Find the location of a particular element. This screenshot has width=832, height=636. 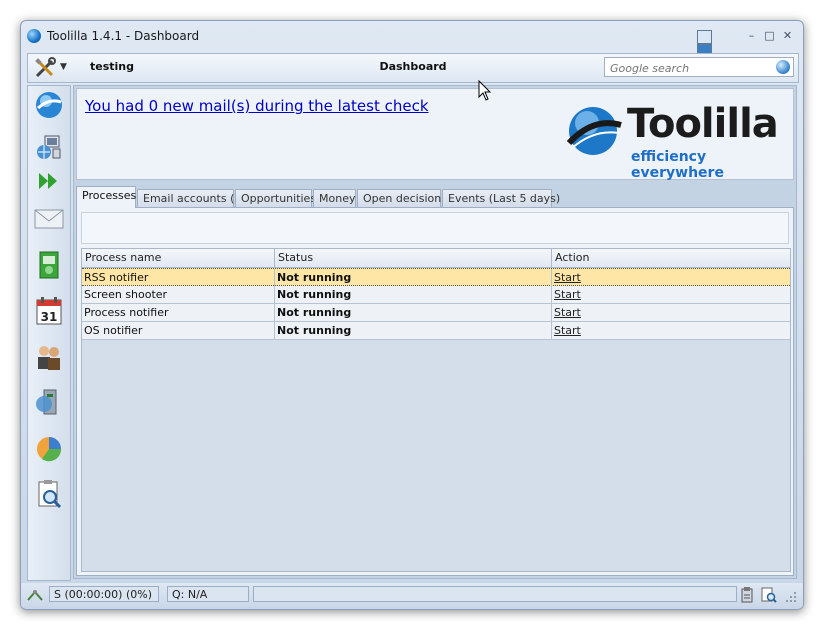

close-button: ✕ is located at coordinates (787, 36).